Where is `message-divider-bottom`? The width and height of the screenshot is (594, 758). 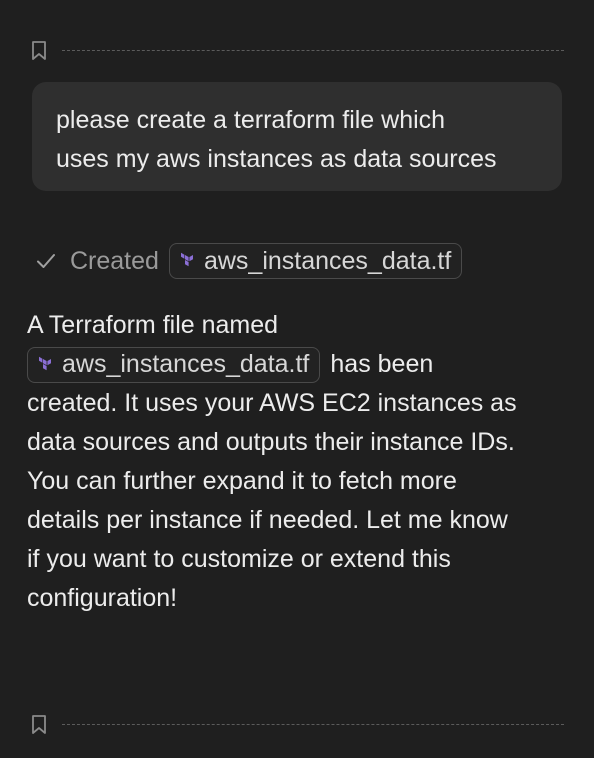 message-divider-bottom is located at coordinates (297, 724).